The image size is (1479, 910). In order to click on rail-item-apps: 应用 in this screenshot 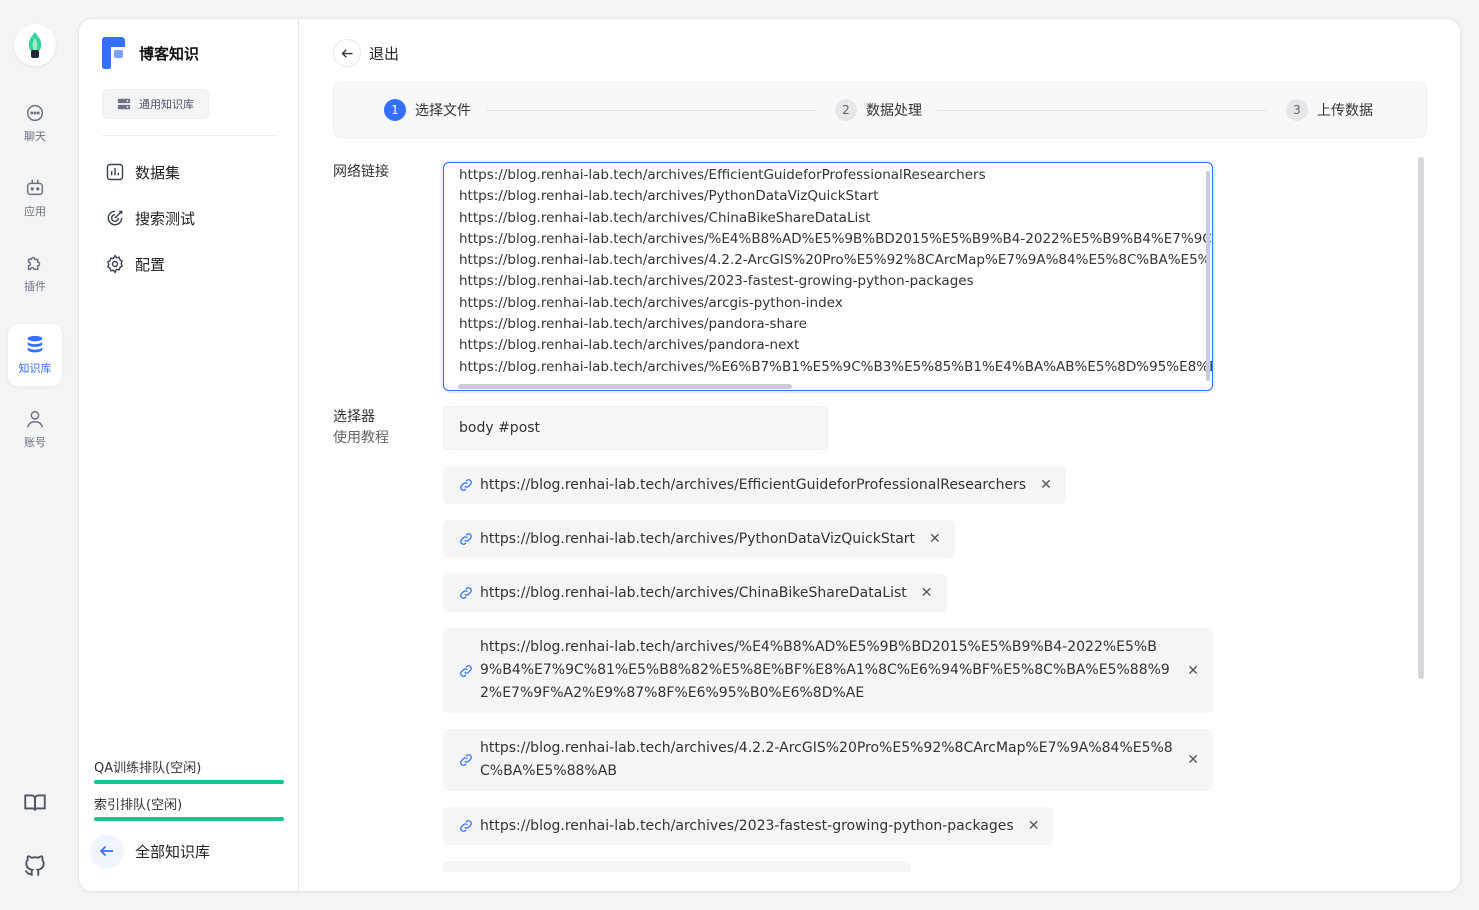, I will do `click(35, 198)`.